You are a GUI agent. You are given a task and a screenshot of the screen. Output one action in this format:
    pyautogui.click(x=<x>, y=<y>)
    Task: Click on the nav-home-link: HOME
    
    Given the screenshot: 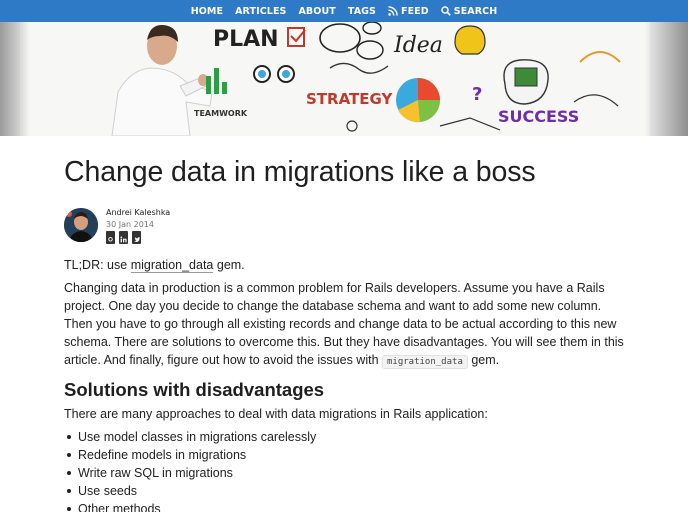 What is the action you would take?
    pyautogui.click(x=207, y=11)
    